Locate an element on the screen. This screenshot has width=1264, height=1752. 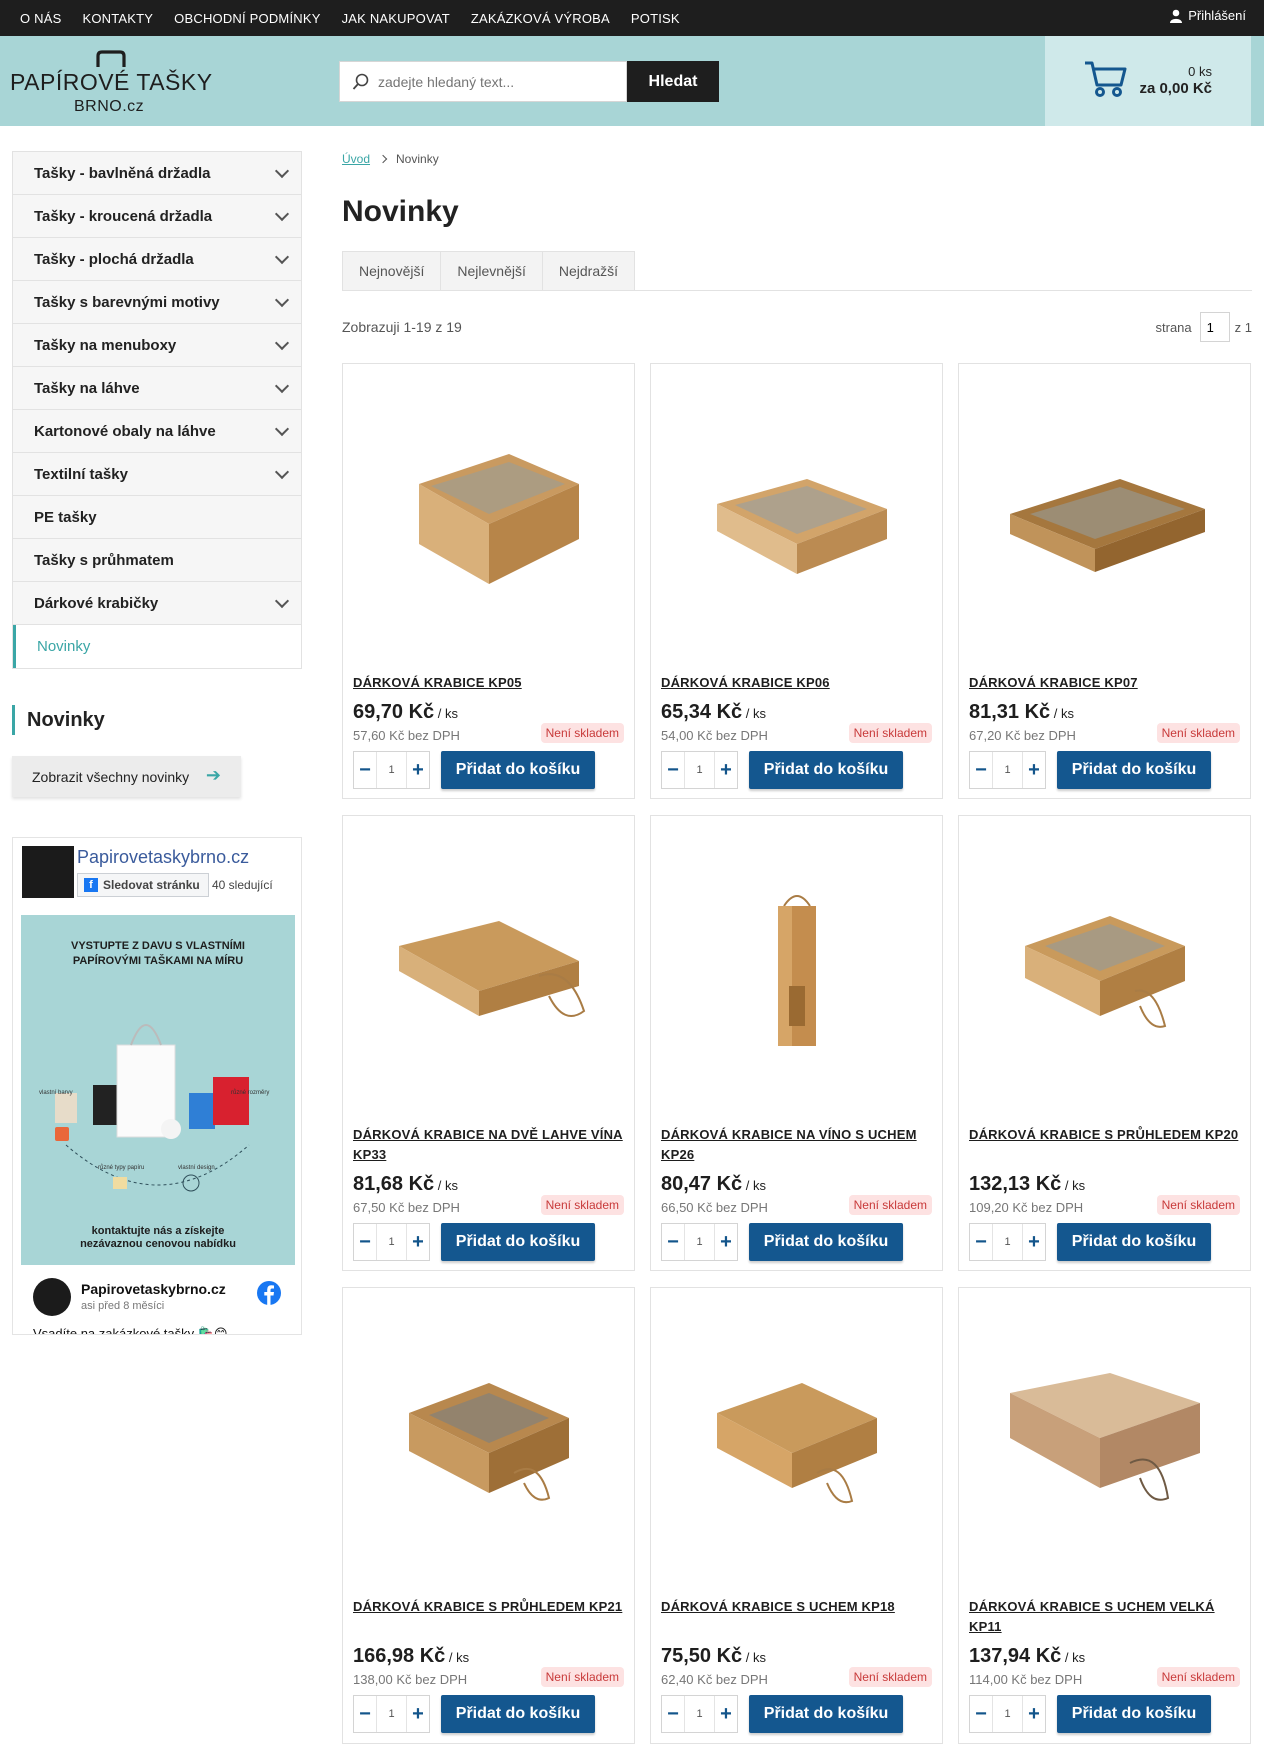
product-name: DÁRKOVÁ KRABICE S UCHEM VELKÁ KP11 is located at coordinates (1105, 1617).